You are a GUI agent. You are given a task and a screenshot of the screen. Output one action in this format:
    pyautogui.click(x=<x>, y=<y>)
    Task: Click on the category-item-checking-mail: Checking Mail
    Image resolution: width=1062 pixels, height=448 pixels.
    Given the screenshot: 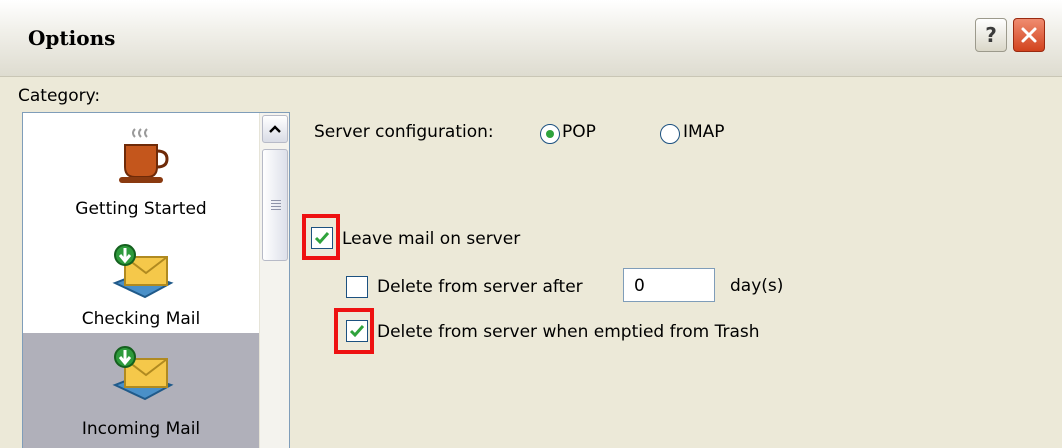 What is the action you would take?
    pyautogui.click(x=141, y=278)
    